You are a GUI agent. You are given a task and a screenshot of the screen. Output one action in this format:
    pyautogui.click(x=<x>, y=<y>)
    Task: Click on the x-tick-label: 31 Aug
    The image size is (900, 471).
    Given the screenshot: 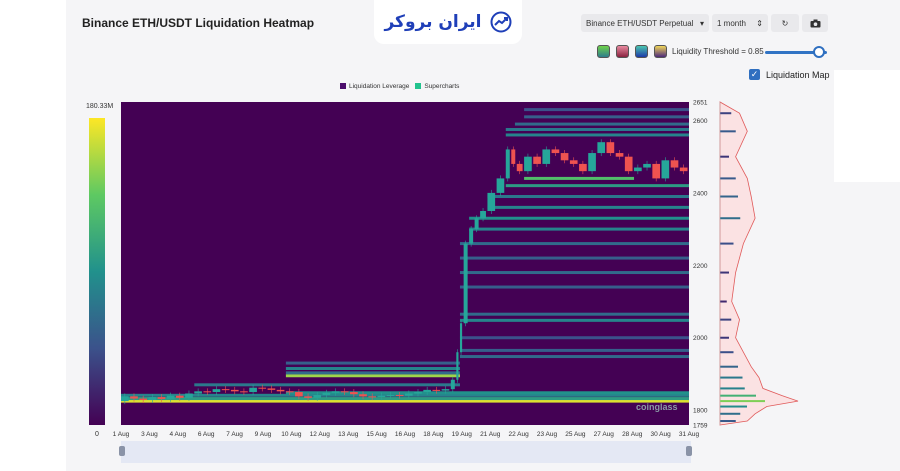 What is the action you would take?
    pyautogui.click(x=689, y=434)
    